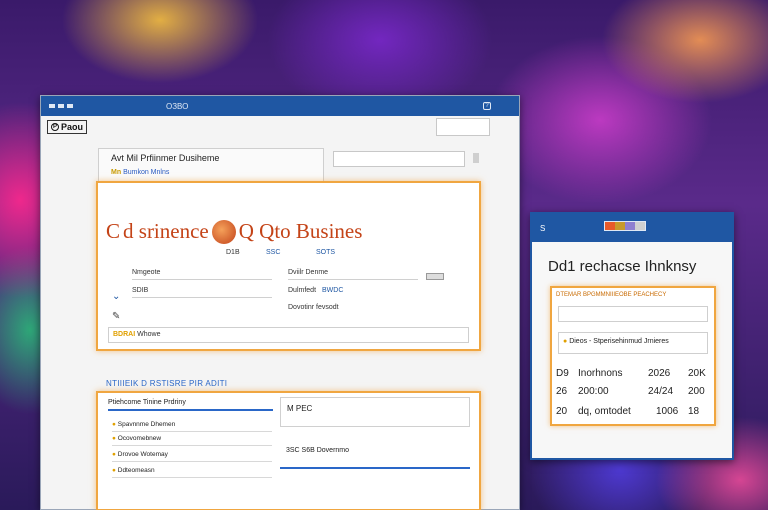 The image size is (768, 510). Describe the element at coordinates (543, 228) in the screenshot. I see `panel-caret: S` at that location.